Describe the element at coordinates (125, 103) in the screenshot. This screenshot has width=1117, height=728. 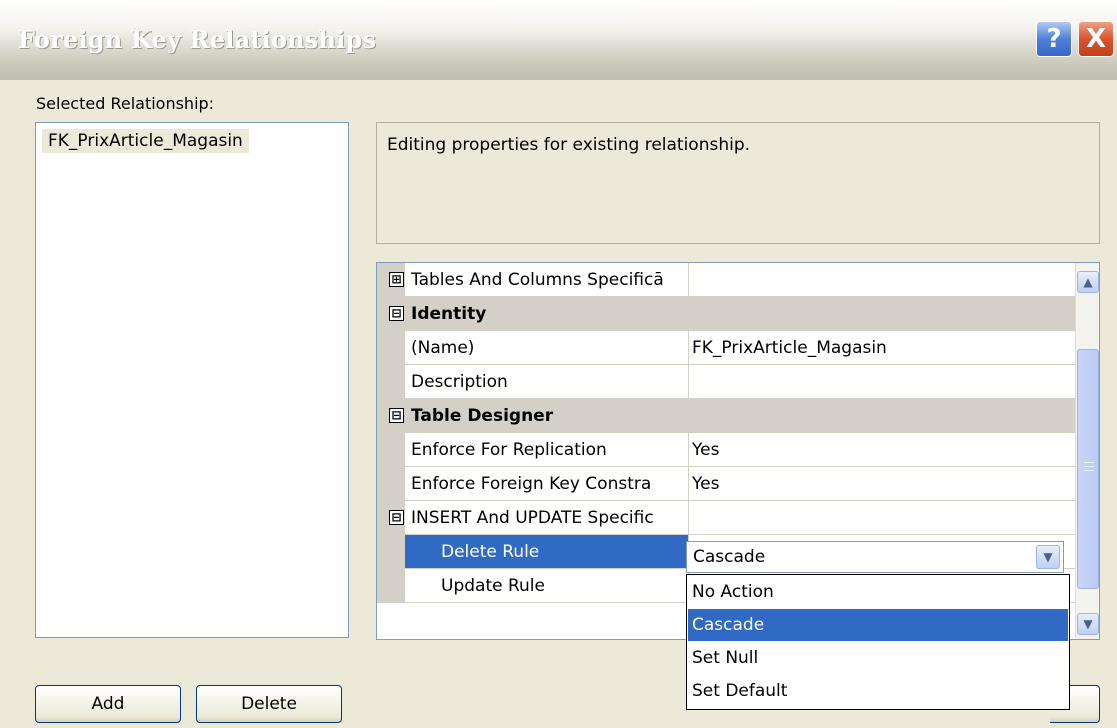
I see `selected-relationship-label: Selected Relationship:` at that location.